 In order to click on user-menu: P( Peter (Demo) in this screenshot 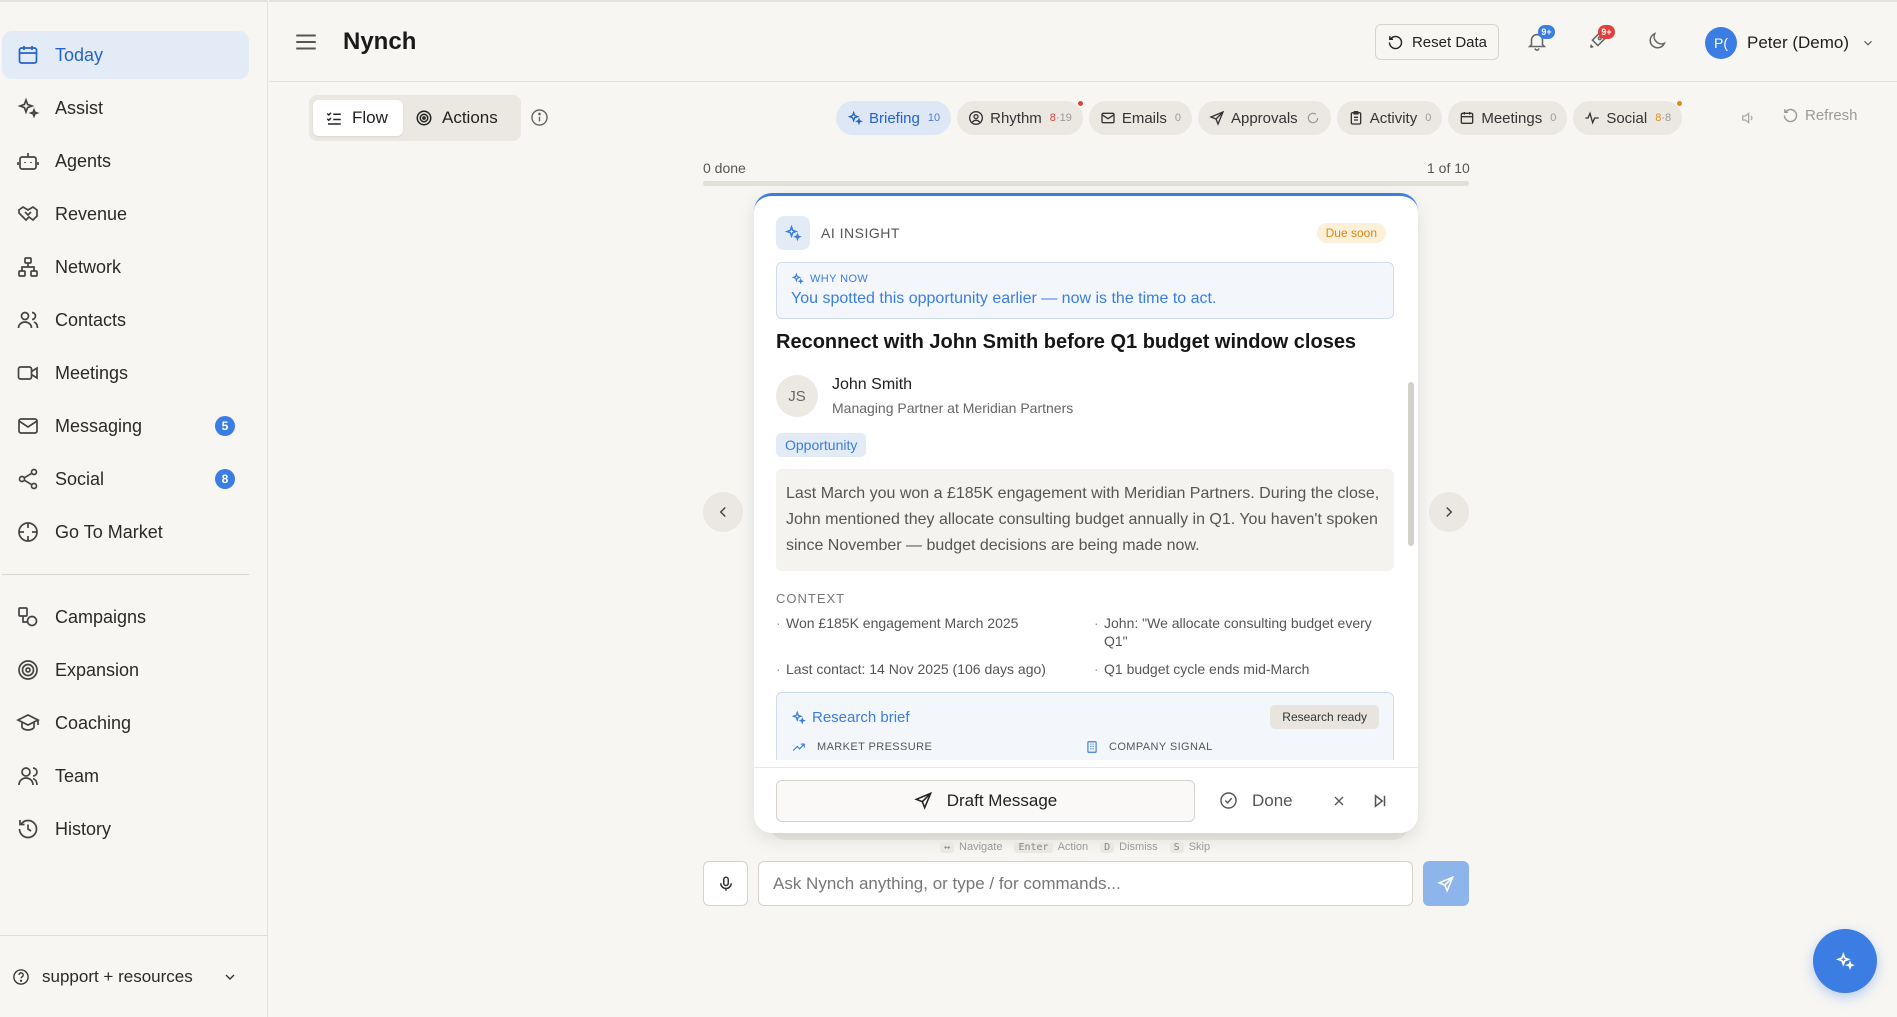, I will do `click(1790, 43)`.